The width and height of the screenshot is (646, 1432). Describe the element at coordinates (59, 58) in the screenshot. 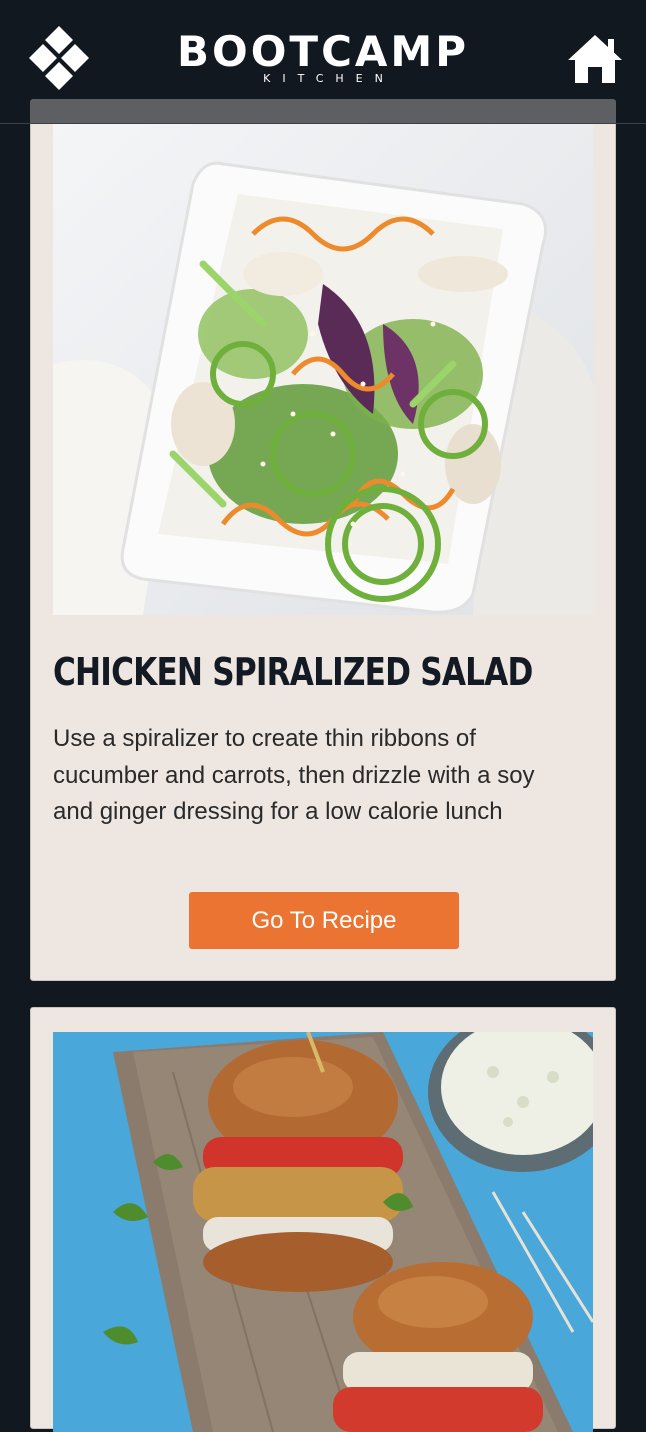

I see `diamond-menu-icon` at that location.